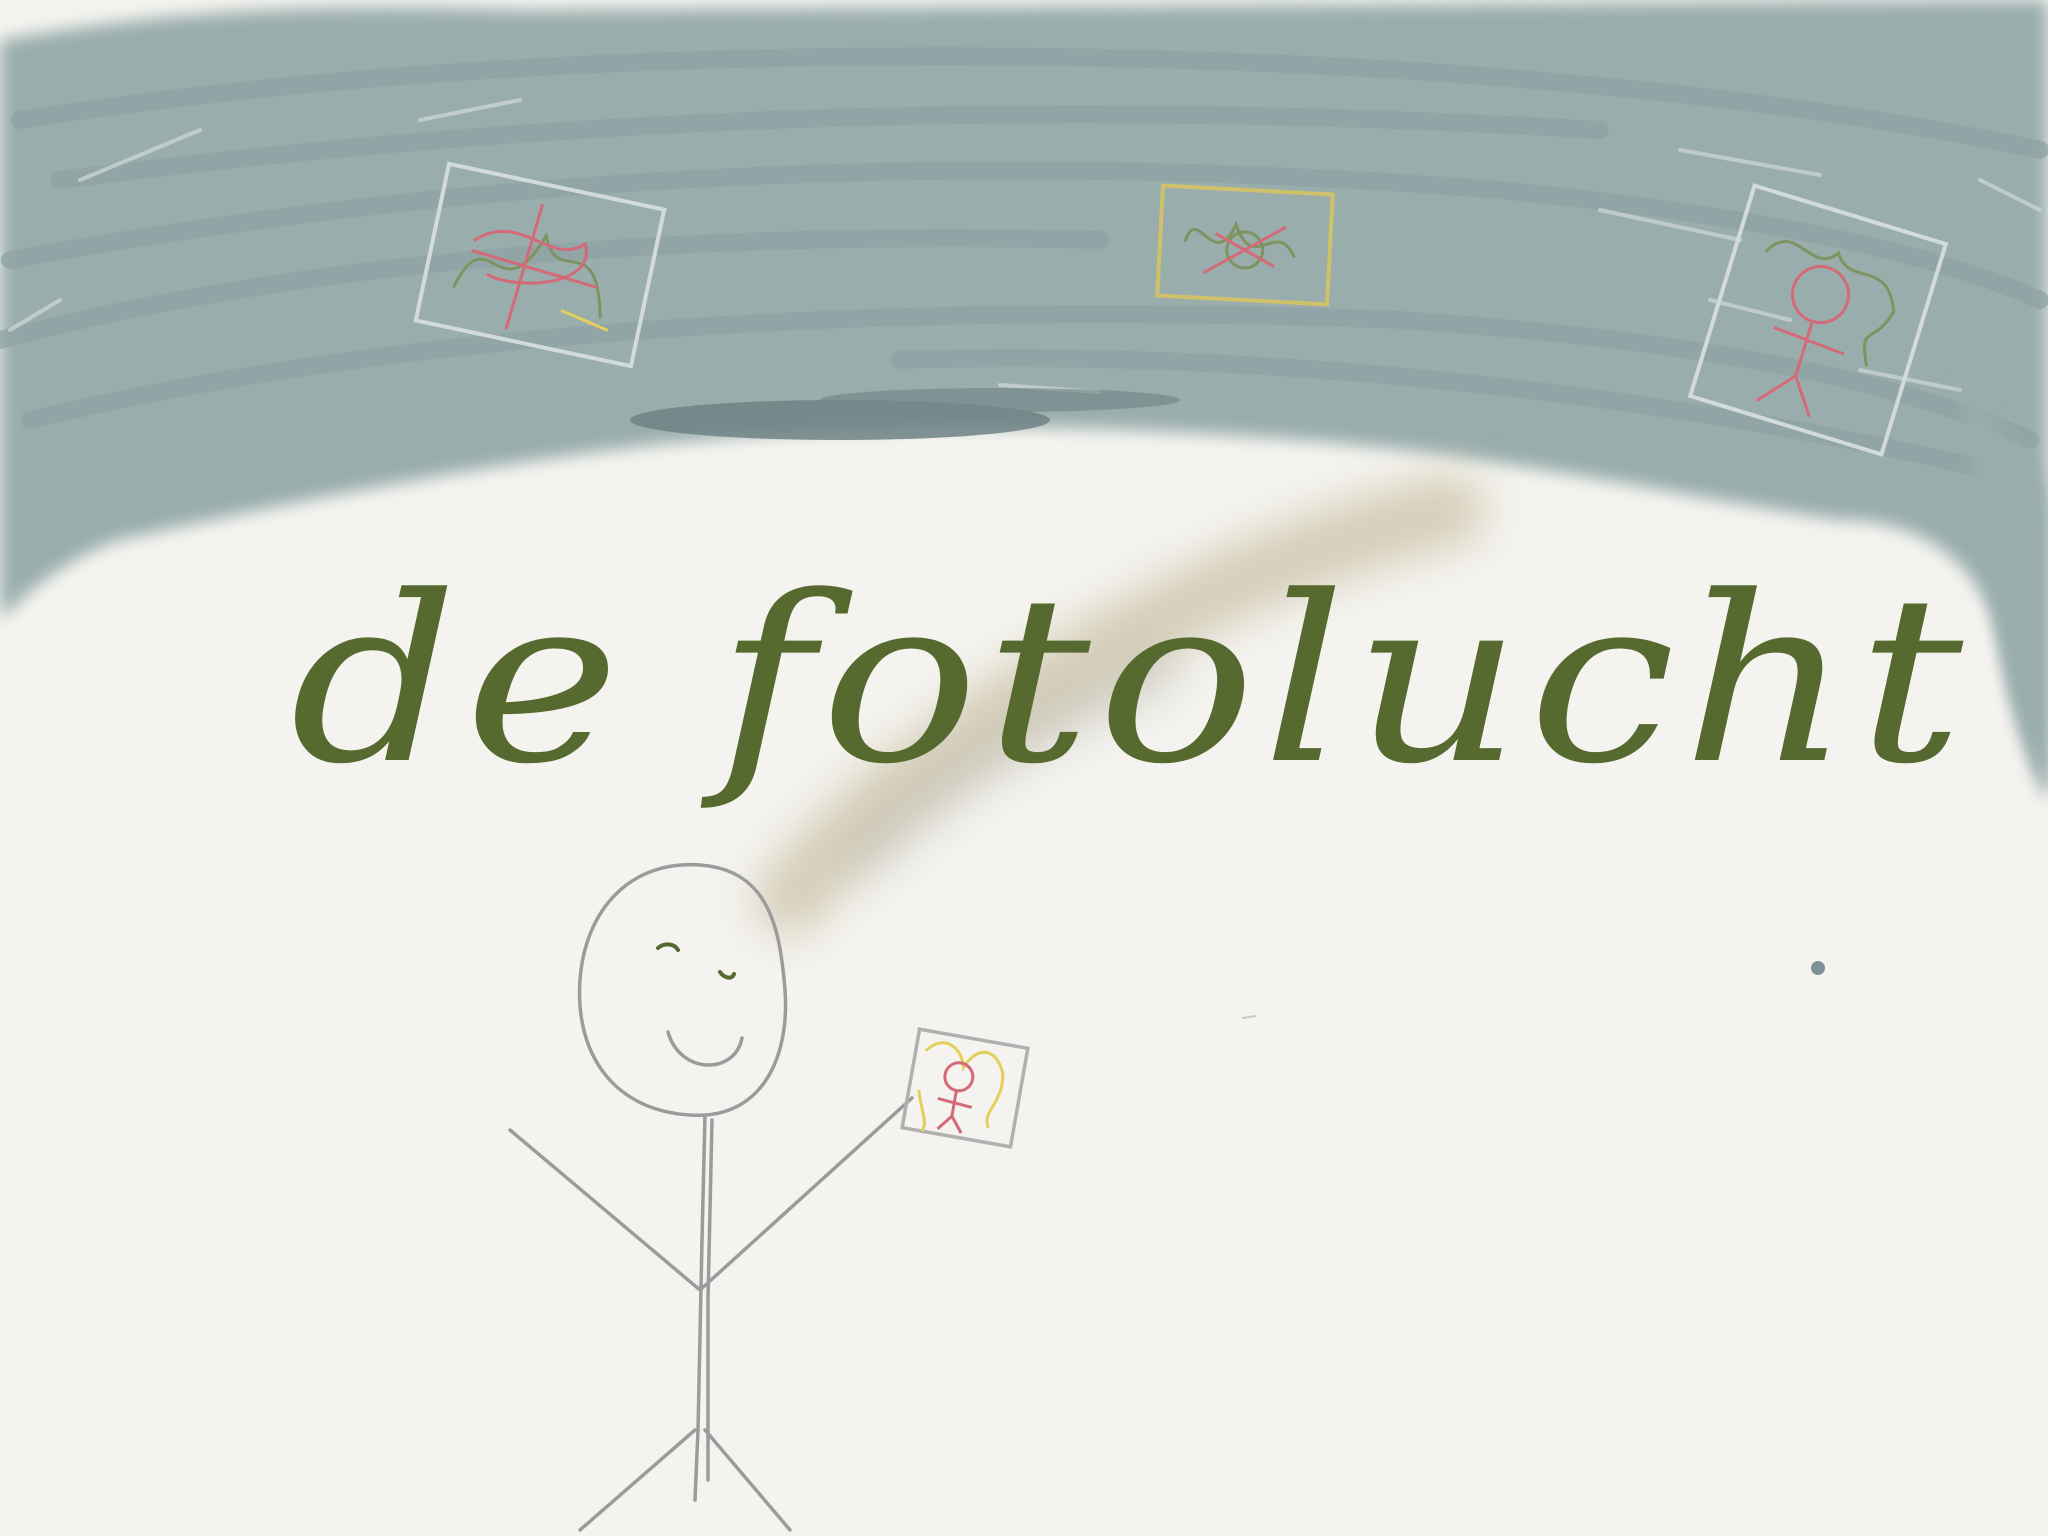 Image resolution: width=2048 pixels, height=1536 pixels. I want to click on left-leg, so click(637, 1480).